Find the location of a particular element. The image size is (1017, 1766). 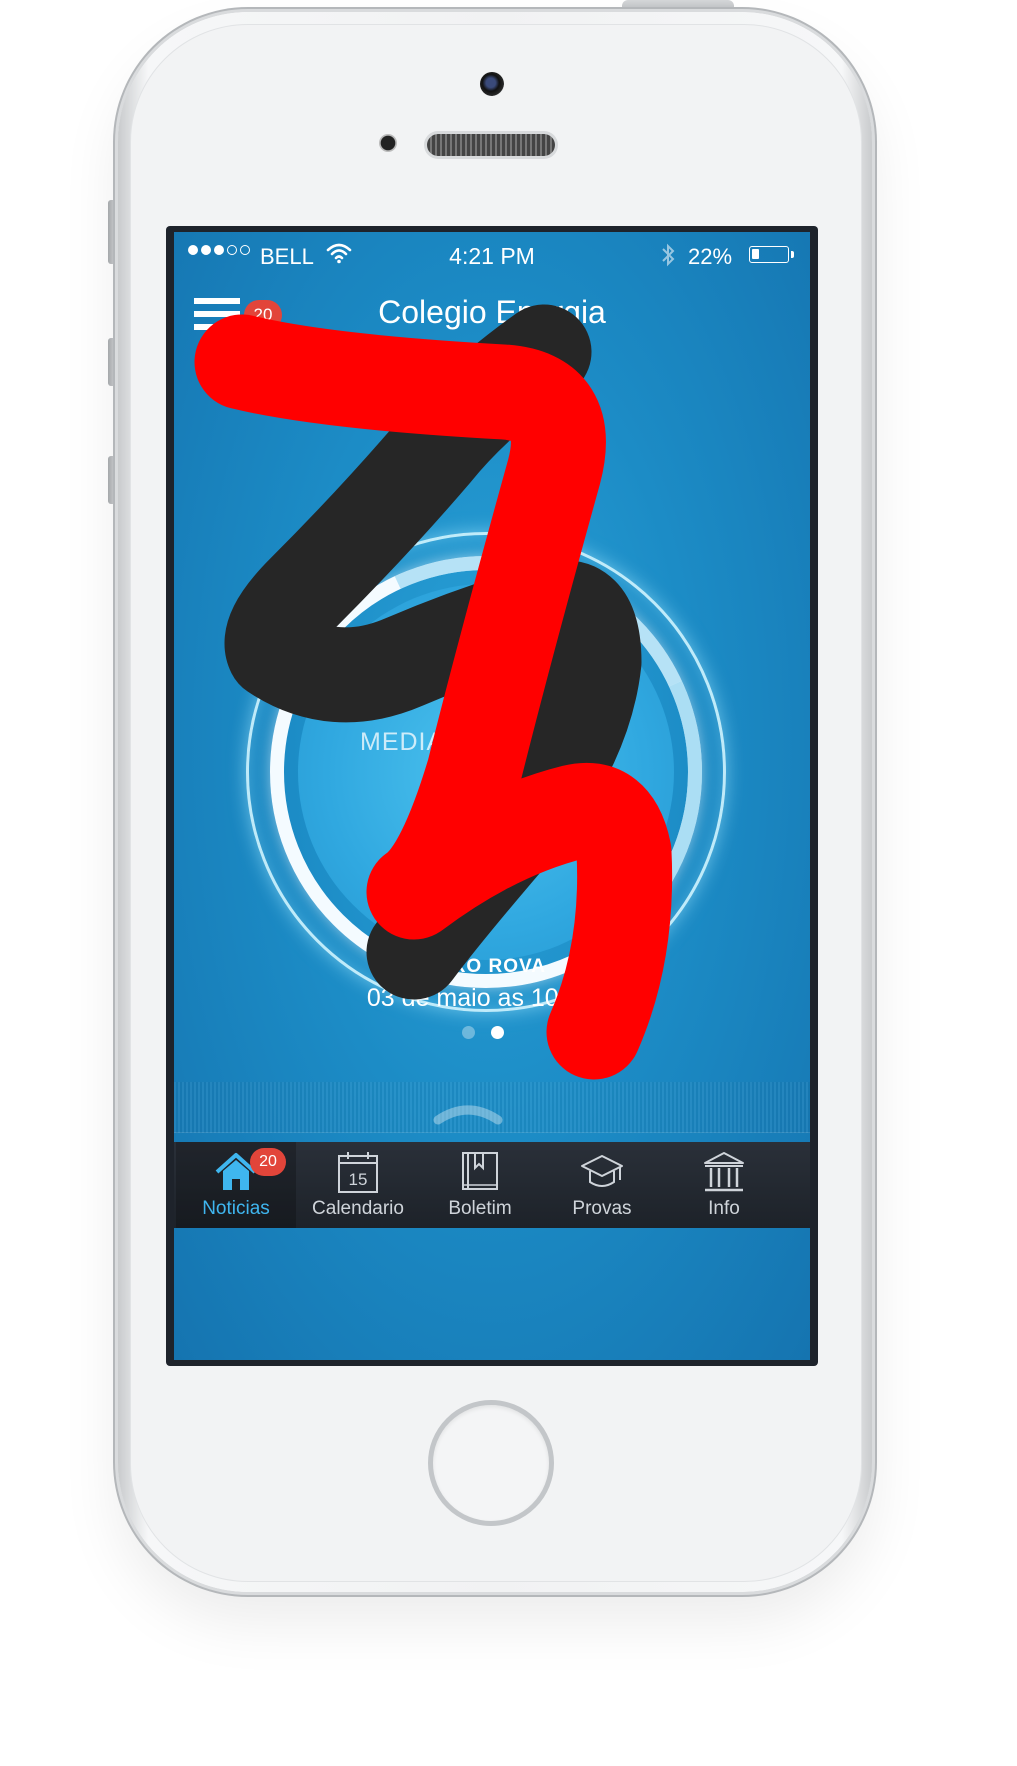

building-icon is located at coordinates (724, 1172).